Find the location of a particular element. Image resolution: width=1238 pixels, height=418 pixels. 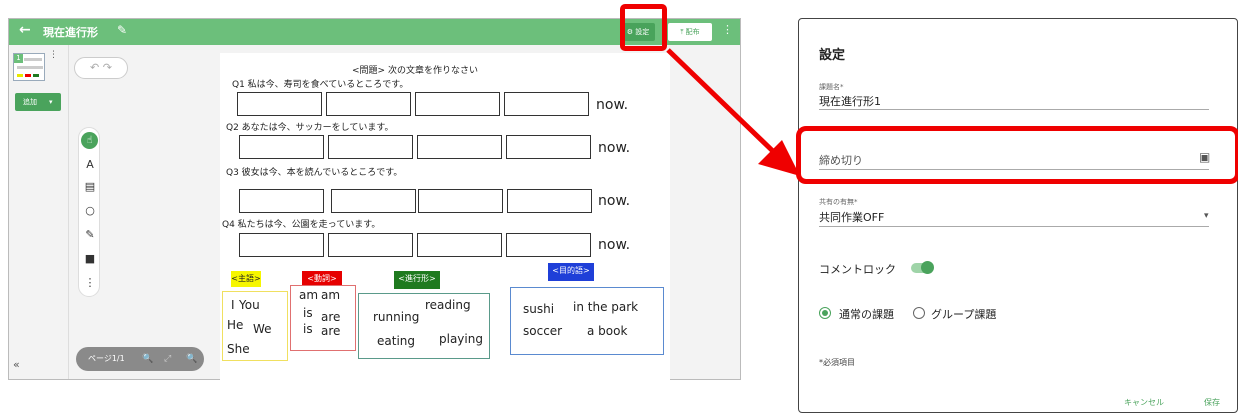

tool-palette: ☝ A ▤ ○ ✎ ■ ⋮ is located at coordinates (89, 212).